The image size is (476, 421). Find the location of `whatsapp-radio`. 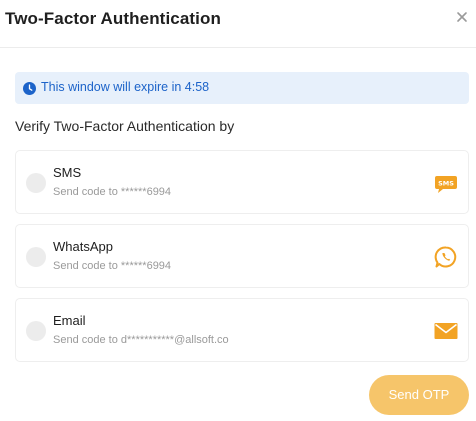

whatsapp-radio is located at coordinates (36, 257).